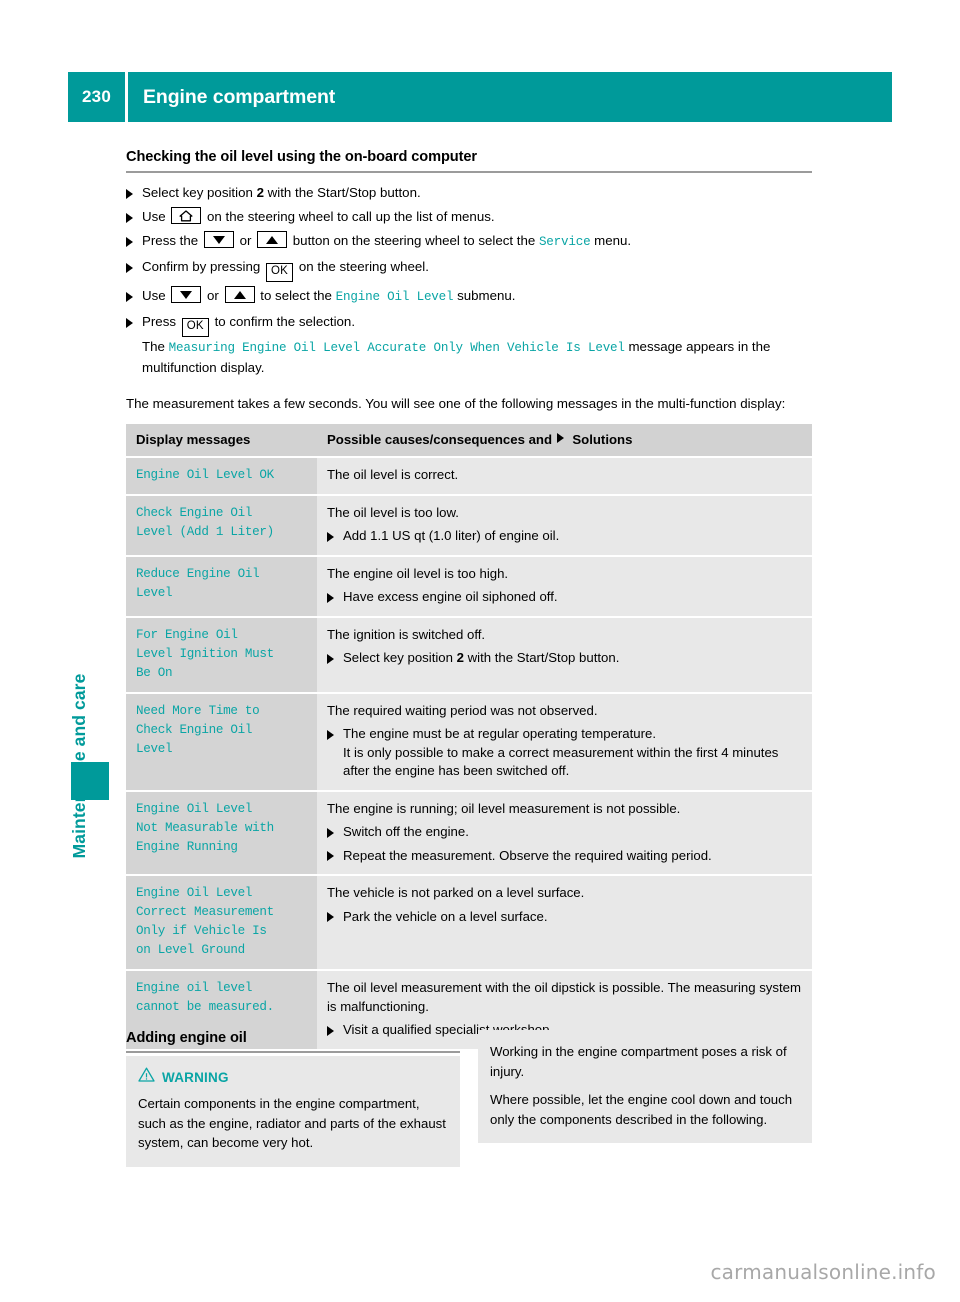  Describe the element at coordinates (480, 97) in the screenshot. I see `page-header-band: 230 Engine compartment` at that location.